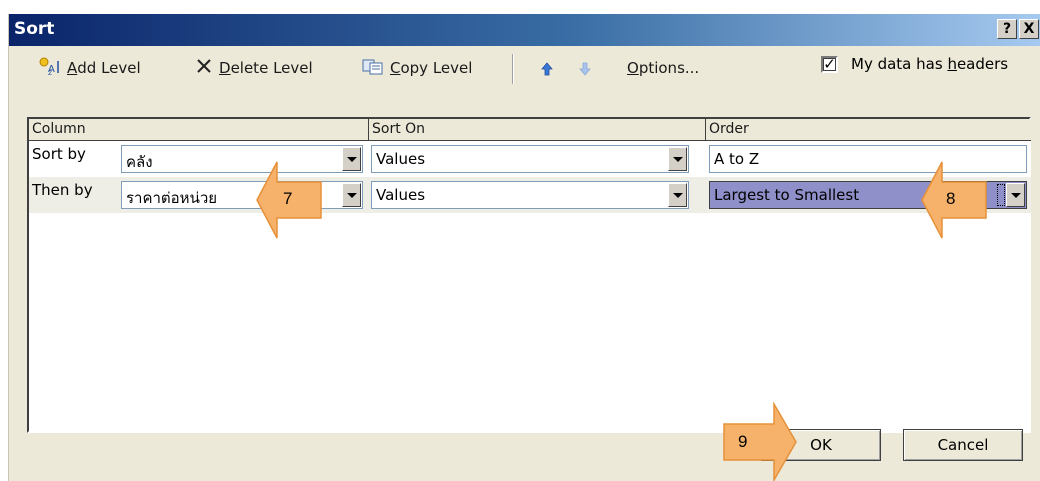 The height and width of the screenshot is (481, 1040). I want to click on copy-icon, so click(373, 68).